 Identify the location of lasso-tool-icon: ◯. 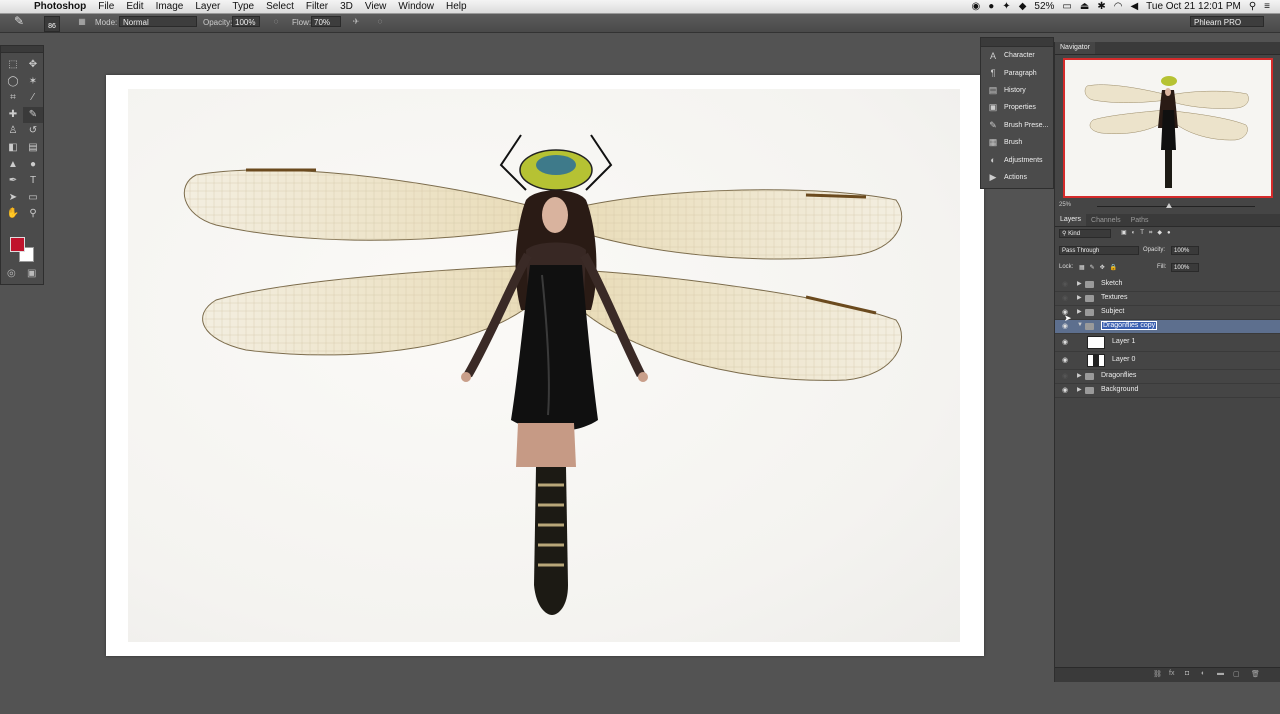
(13, 82).